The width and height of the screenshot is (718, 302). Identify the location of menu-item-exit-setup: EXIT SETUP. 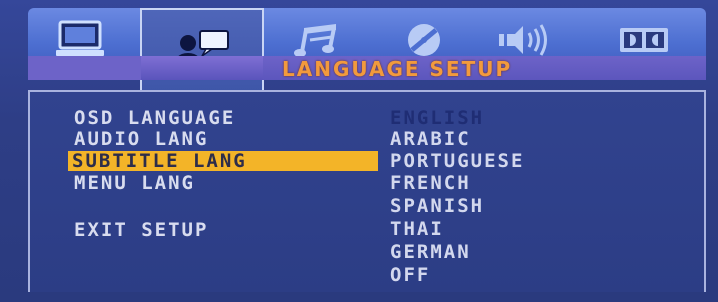
(141, 230).